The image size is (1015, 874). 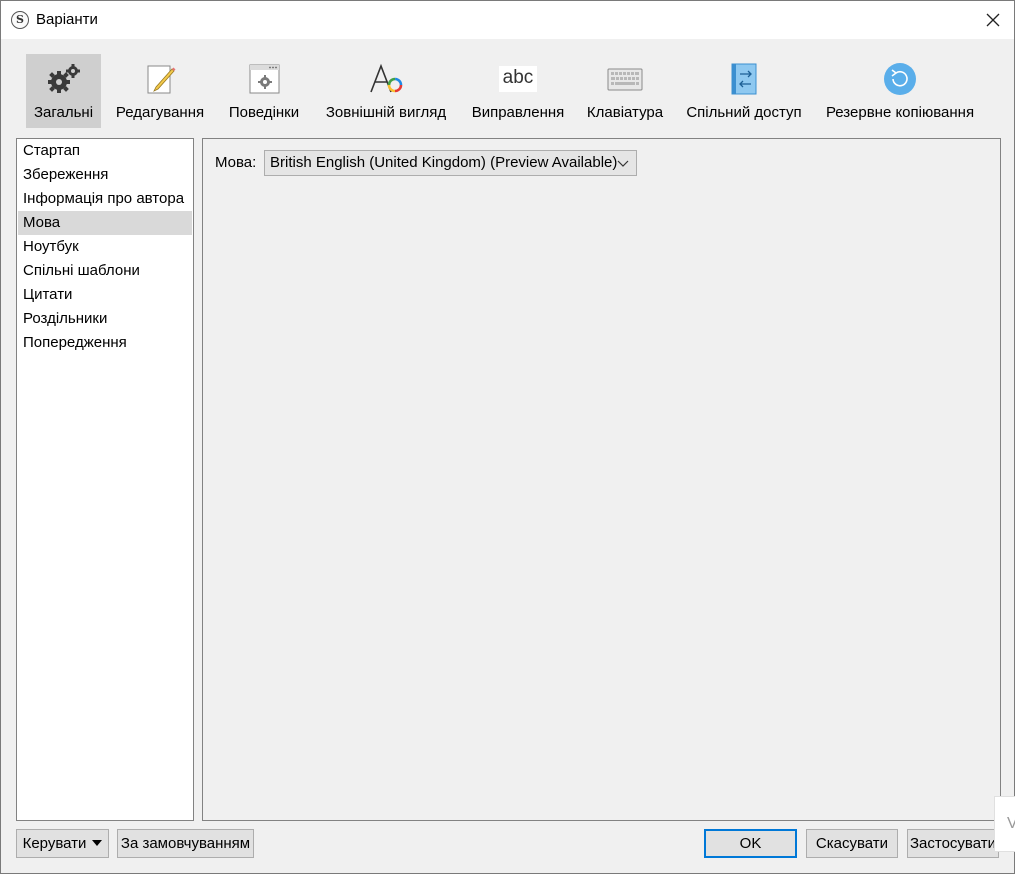 I want to click on tab-keyboard: Клавіатура, so click(x=625, y=91).